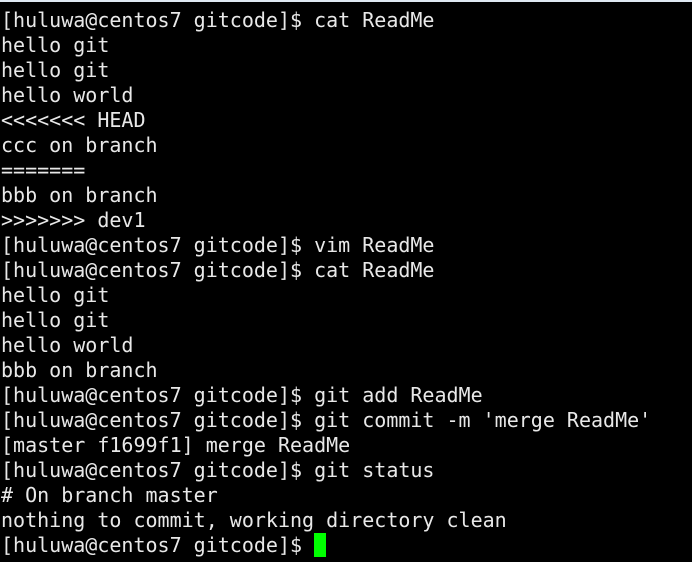  What do you see at coordinates (242, 395) in the screenshot?
I see `terminal-line: [huluwa@centos7 gitcode]$ git add ReadMe` at bounding box center [242, 395].